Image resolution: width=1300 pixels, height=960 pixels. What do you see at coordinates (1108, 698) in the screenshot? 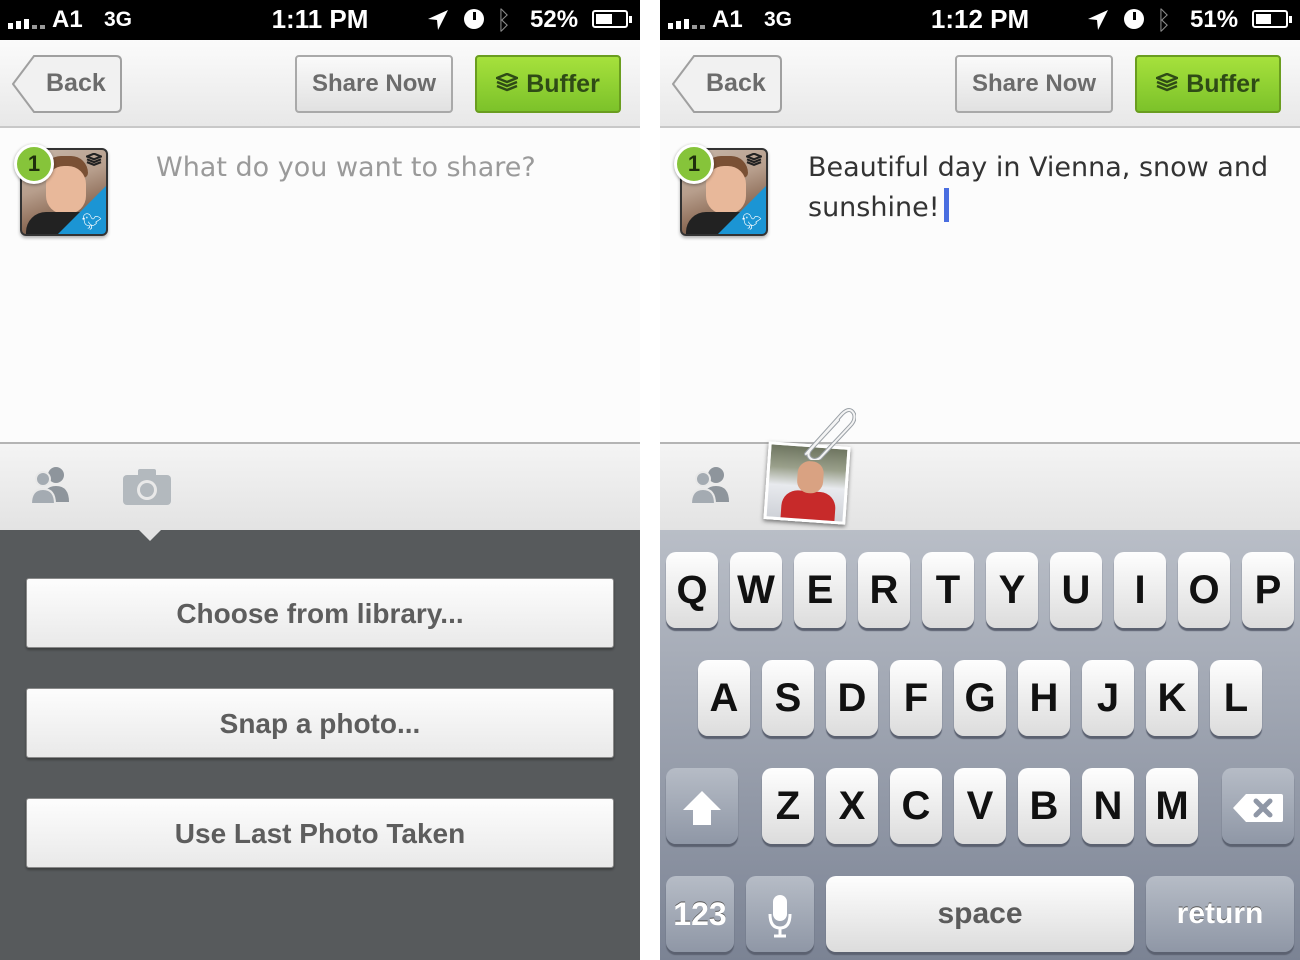
I see `key-j: J` at bounding box center [1108, 698].